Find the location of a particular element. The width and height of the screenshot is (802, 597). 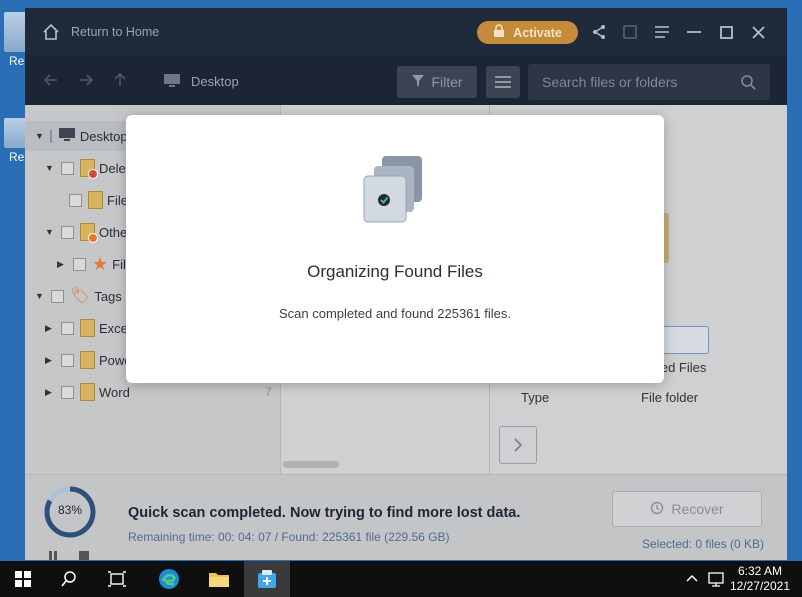

horizontal-scrollbar is located at coordinates (311, 464).